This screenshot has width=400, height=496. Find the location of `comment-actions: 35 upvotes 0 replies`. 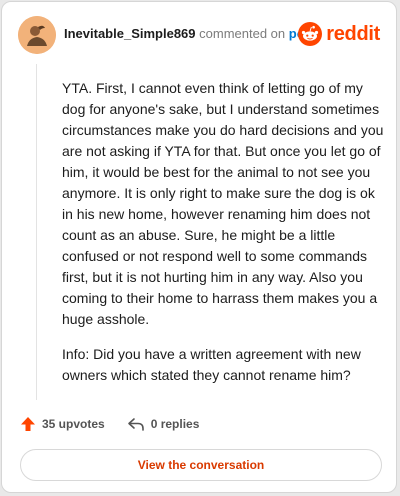

comment-actions: 35 upvotes 0 replies is located at coordinates (120, 424).